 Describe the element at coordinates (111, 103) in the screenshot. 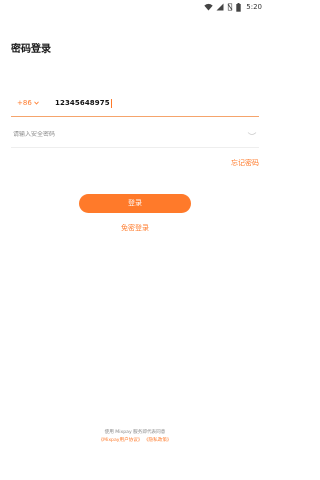

I see `text-cursor` at that location.